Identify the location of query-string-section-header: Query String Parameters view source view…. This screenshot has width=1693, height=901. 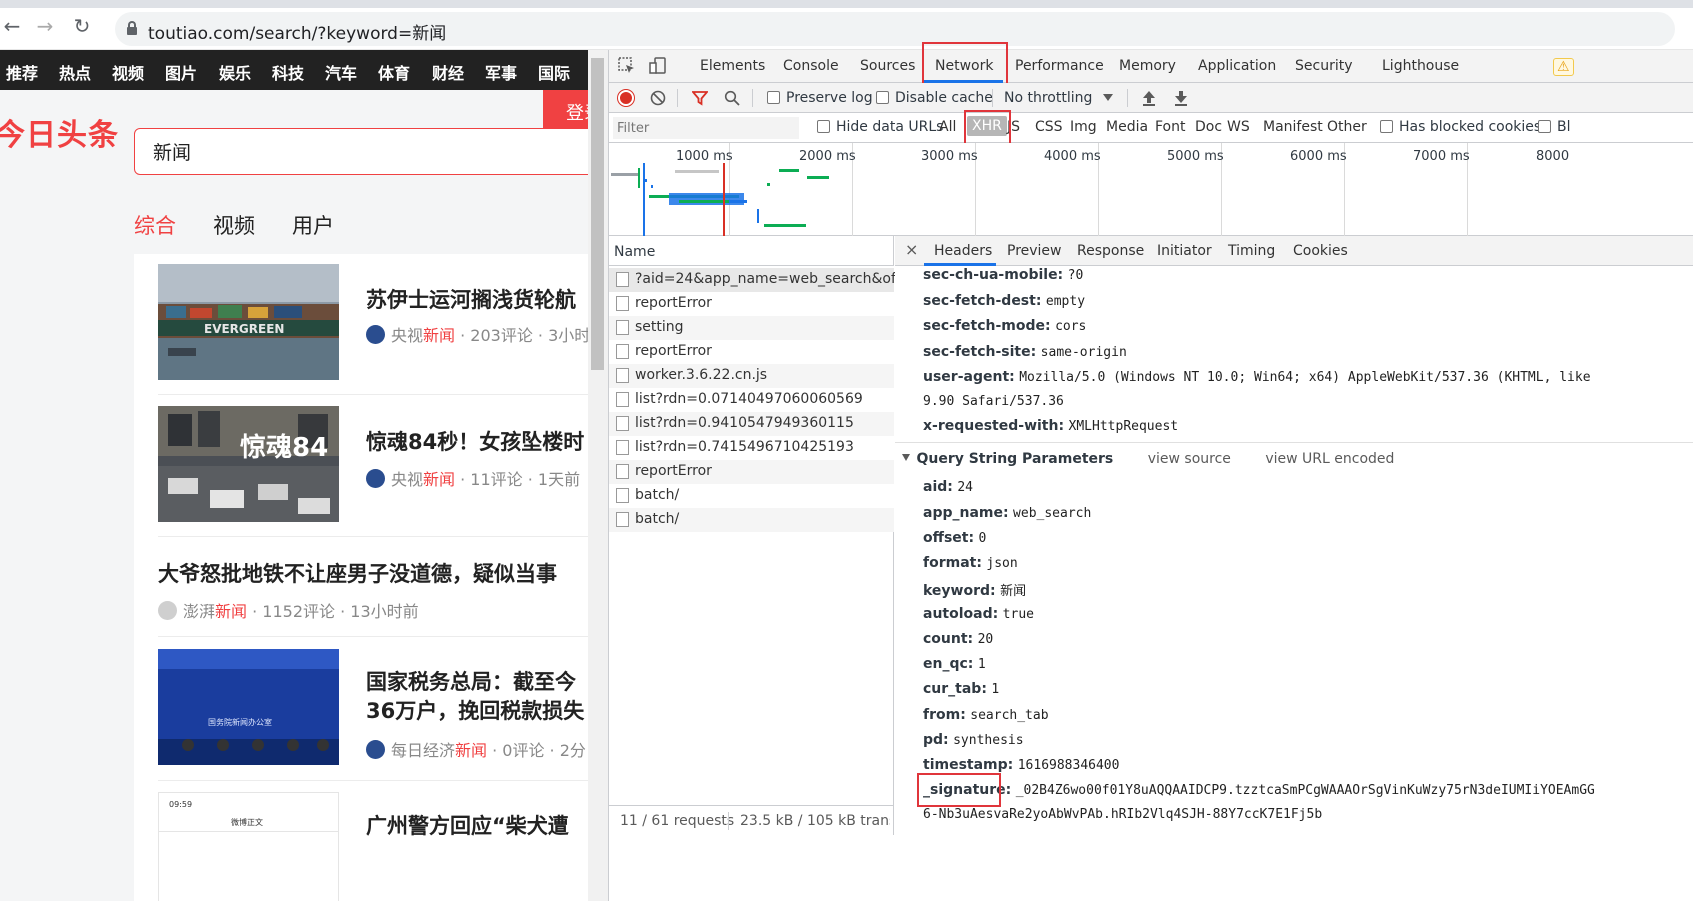
(1148, 459).